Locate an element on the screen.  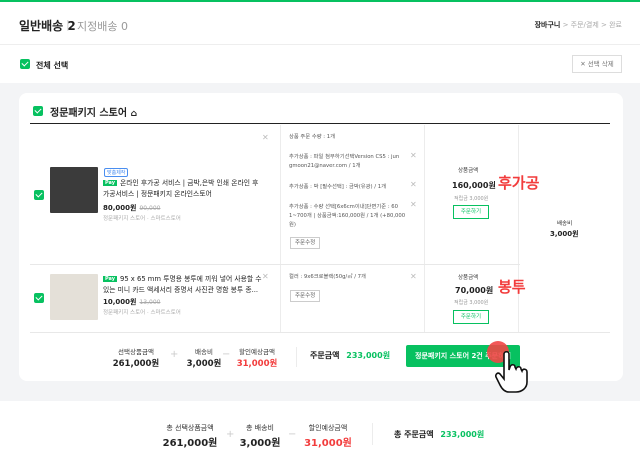
step-cart: 장바구니 is located at coordinates (547, 25).